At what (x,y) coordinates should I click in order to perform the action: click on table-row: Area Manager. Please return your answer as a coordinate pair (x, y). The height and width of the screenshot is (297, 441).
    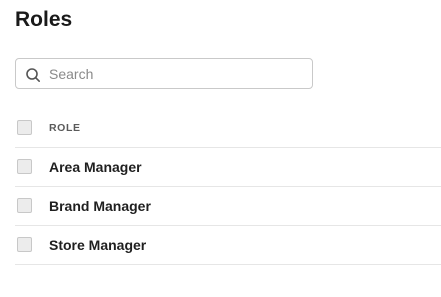
    Looking at the image, I should click on (228, 167).